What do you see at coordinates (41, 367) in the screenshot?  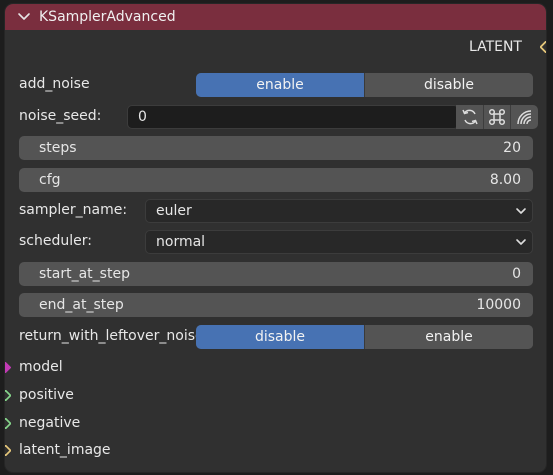 I see `input-label-model: model` at bounding box center [41, 367].